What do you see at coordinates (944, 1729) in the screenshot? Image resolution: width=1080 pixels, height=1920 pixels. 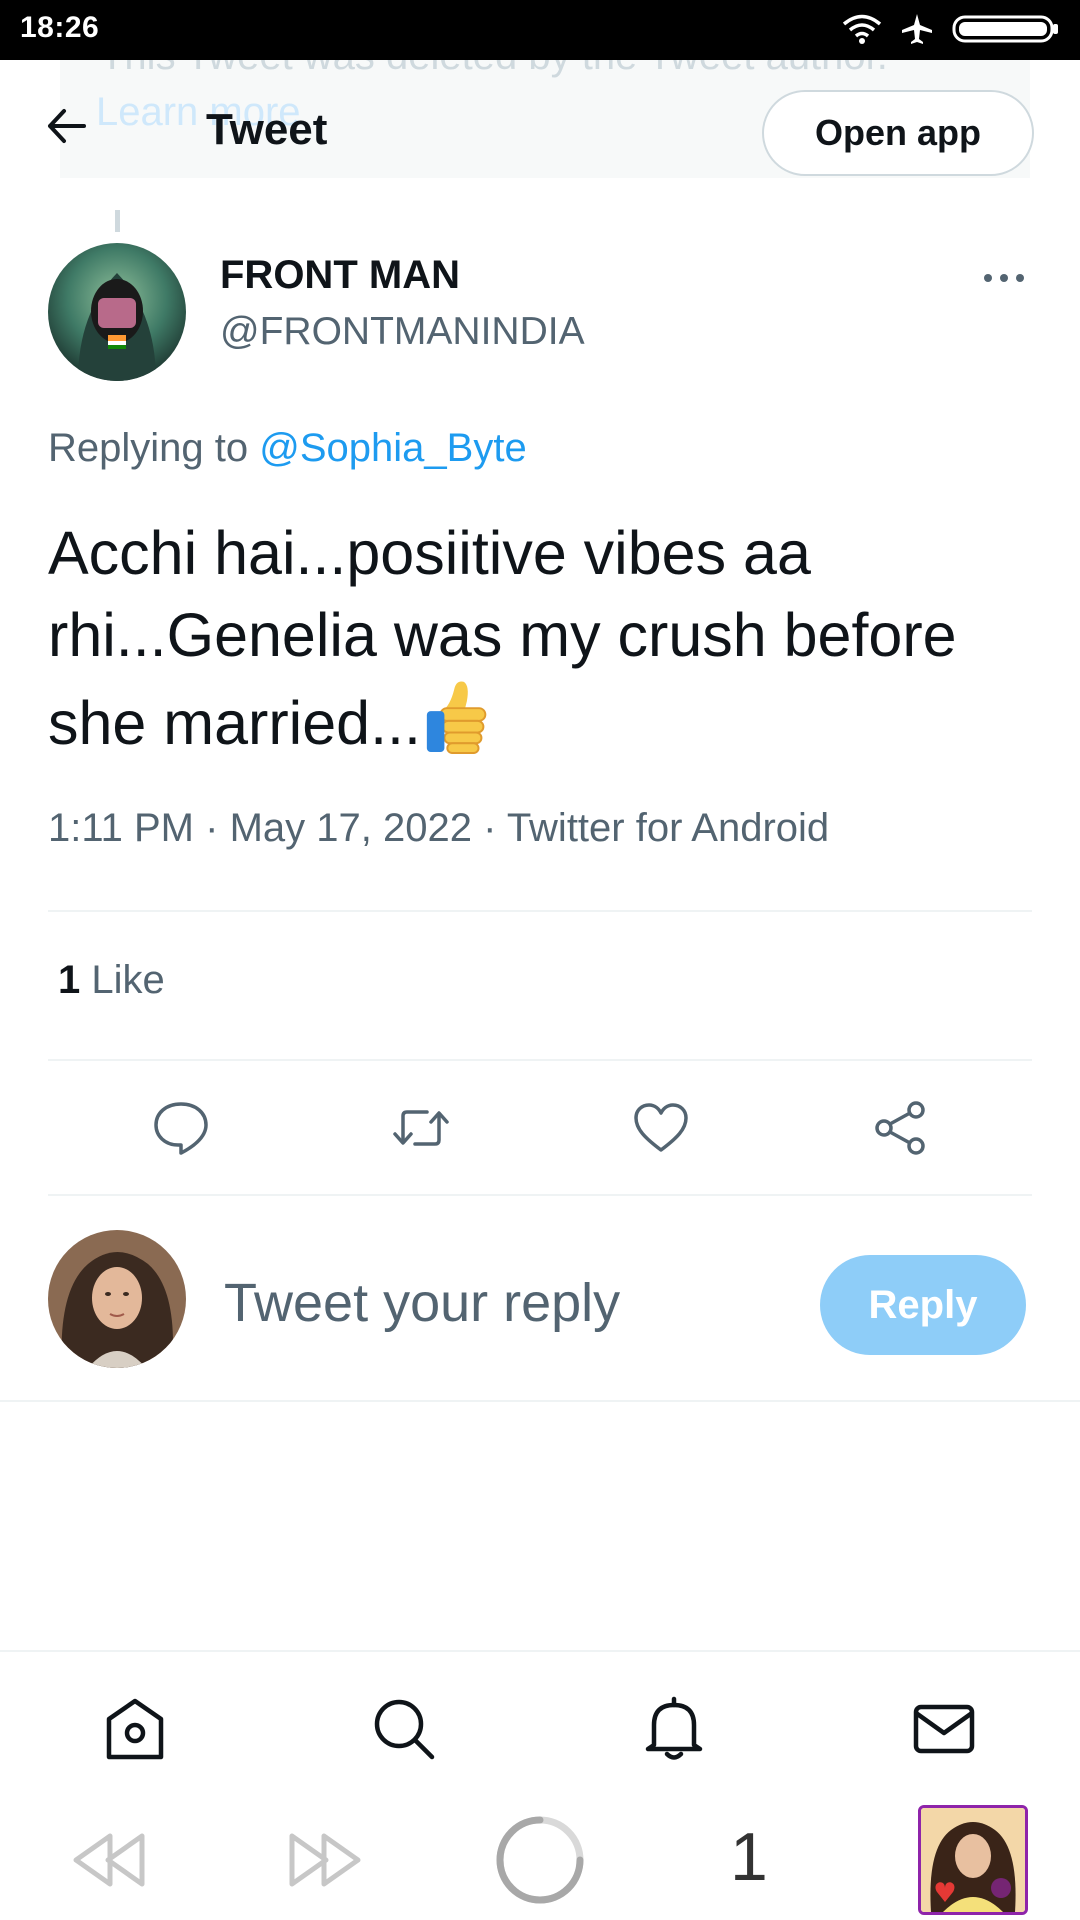 I see `messages-icon` at bounding box center [944, 1729].